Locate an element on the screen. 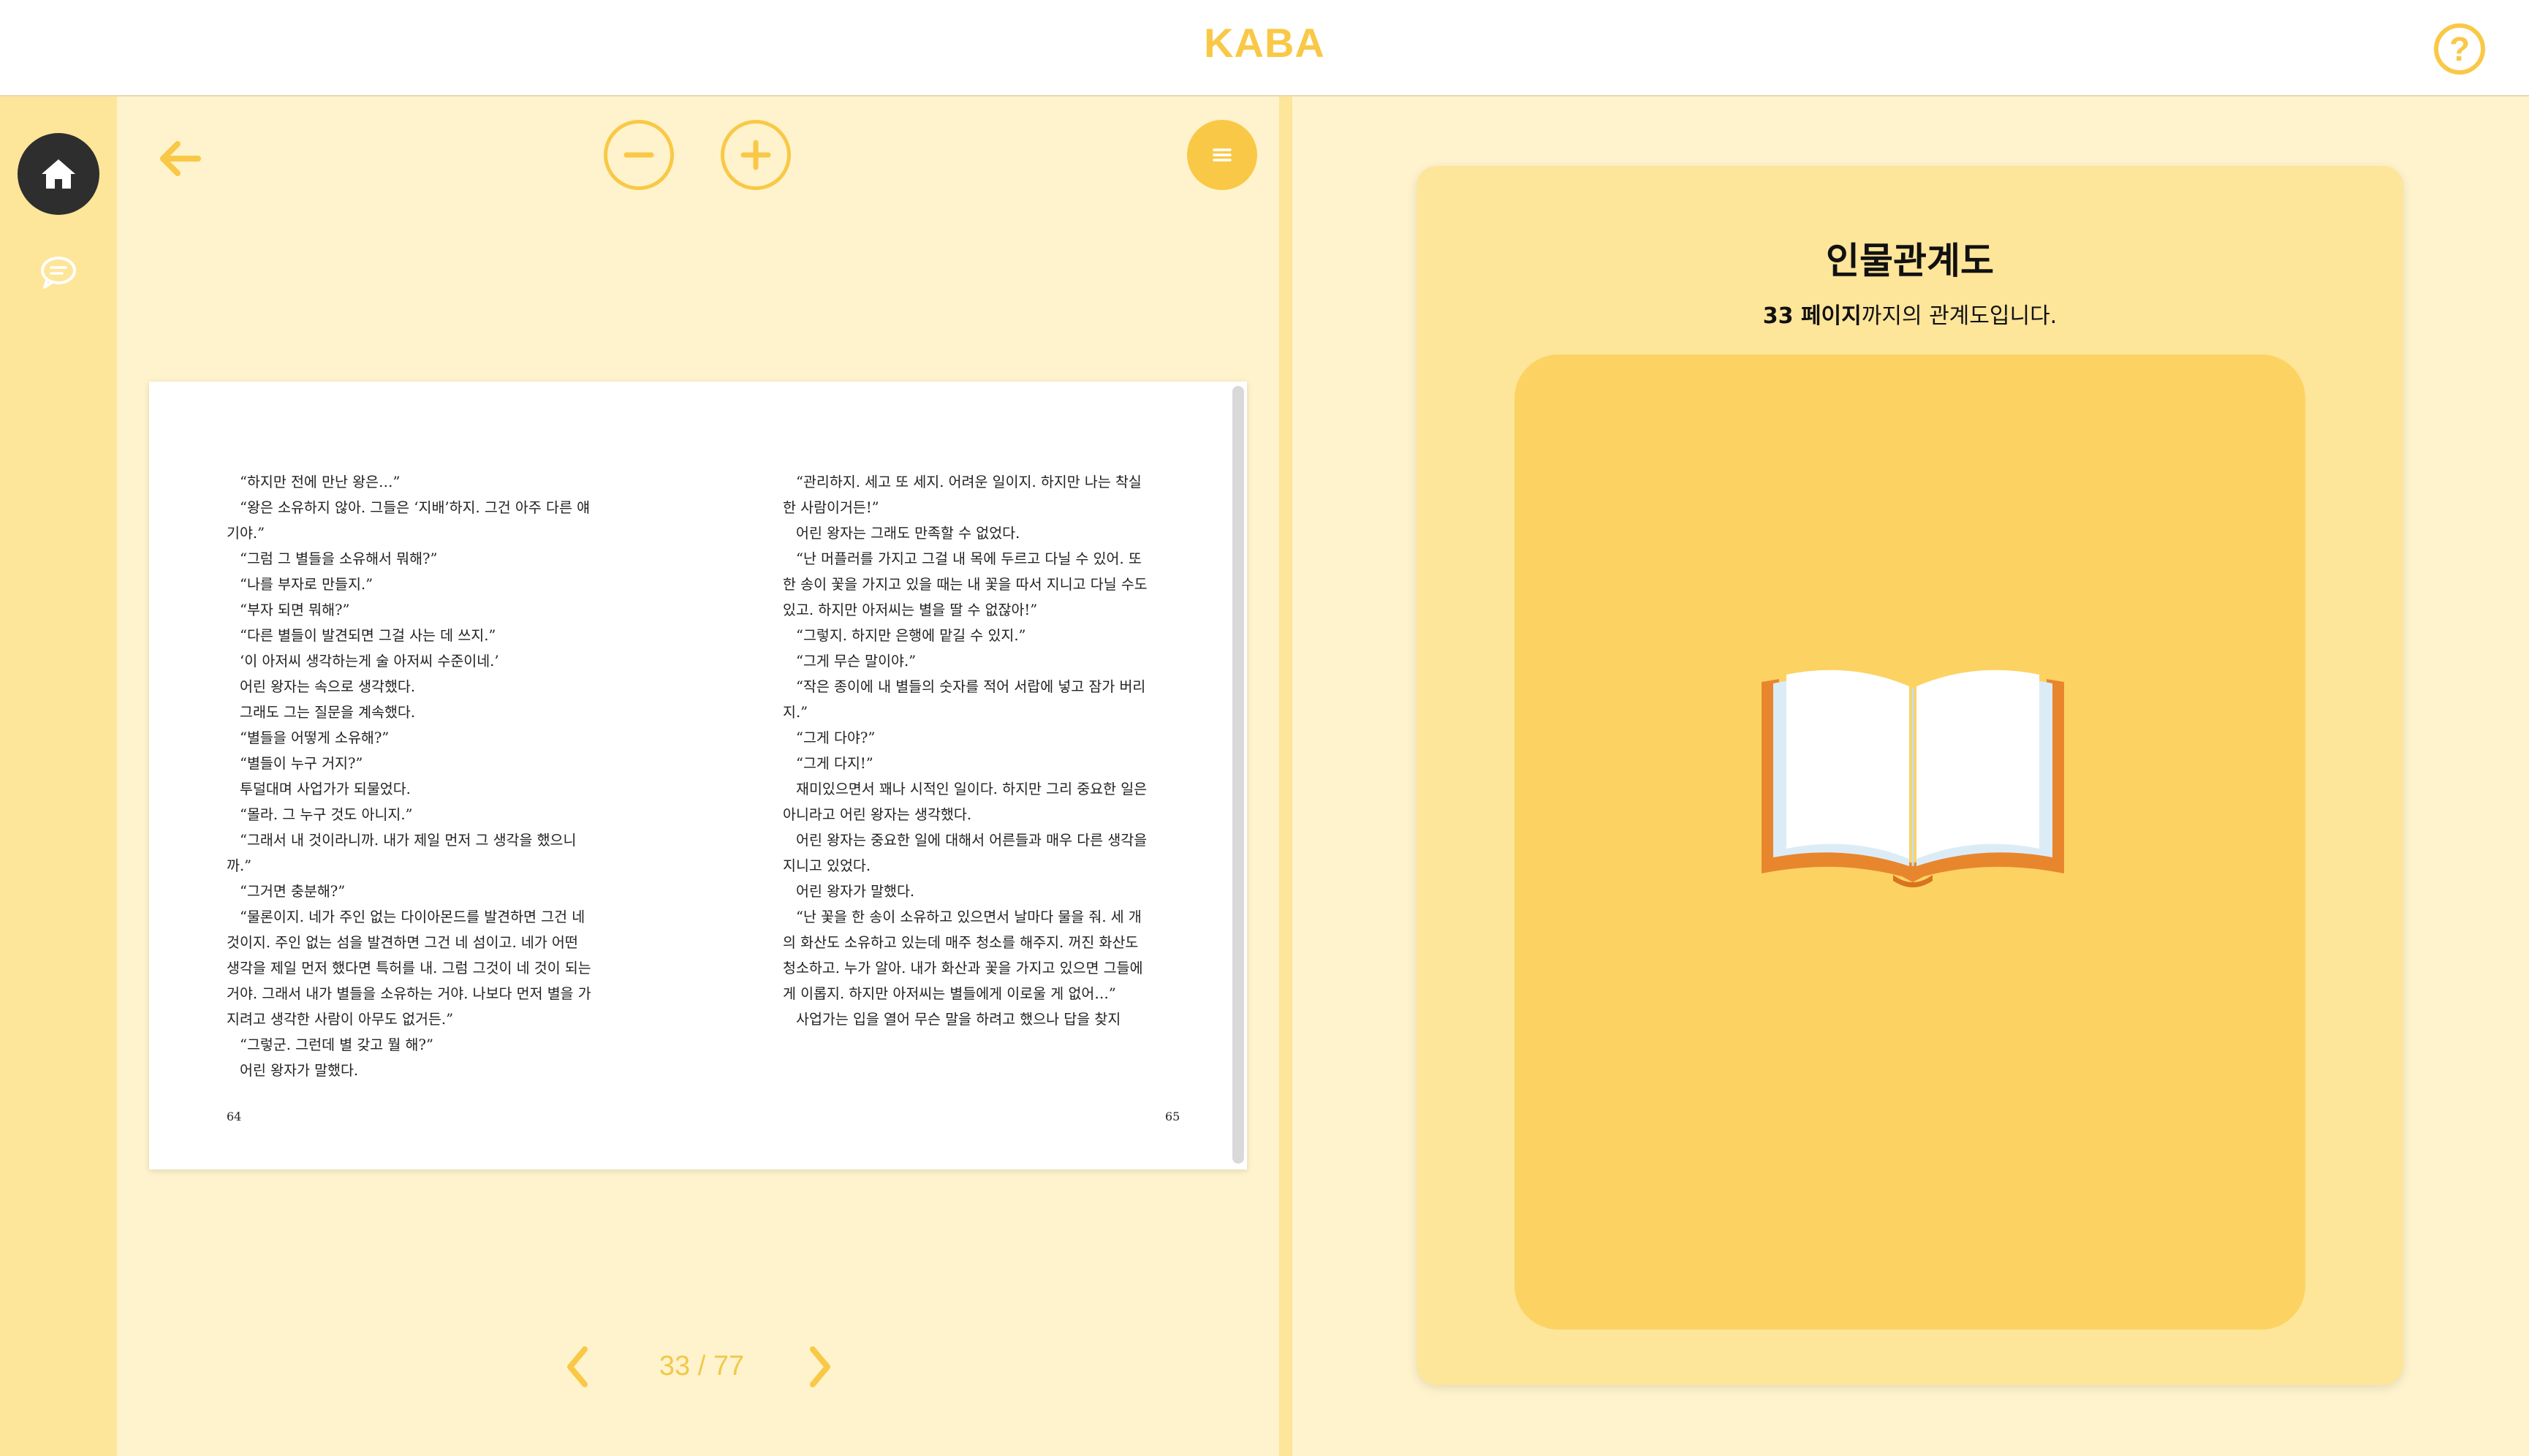 The width and height of the screenshot is (2529, 1456). arrow-left-icon is located at coordinates (180, 158).